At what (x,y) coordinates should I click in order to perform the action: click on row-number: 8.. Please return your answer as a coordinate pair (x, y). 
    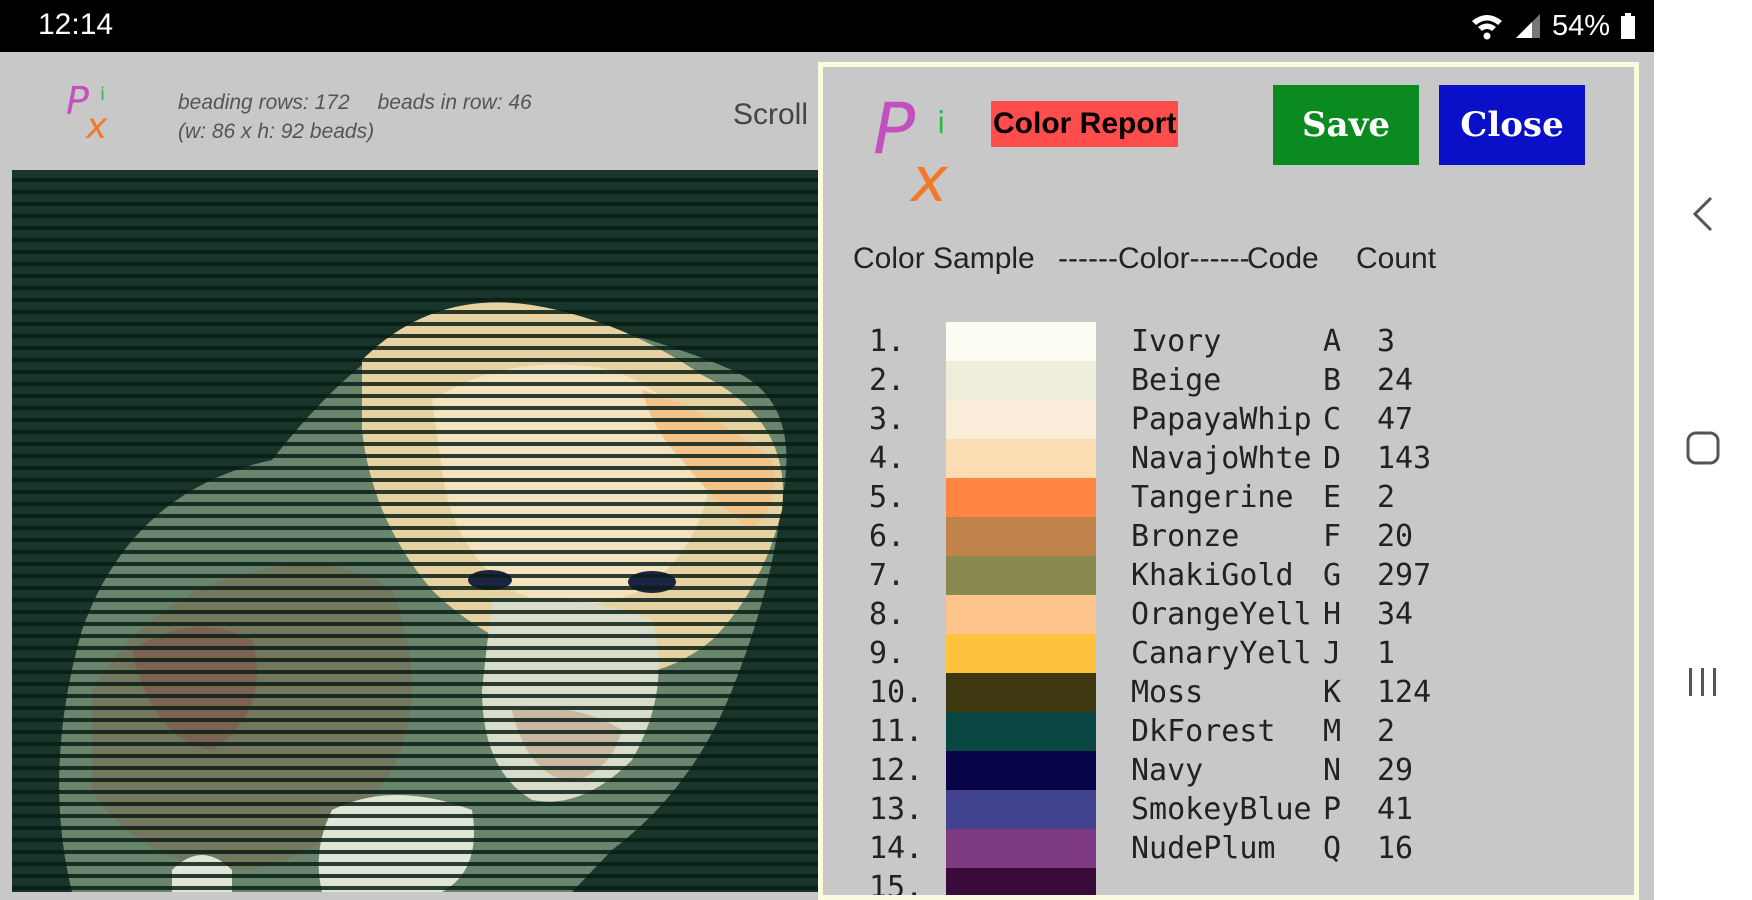
    Looking at the image, I should click on (887, 614).